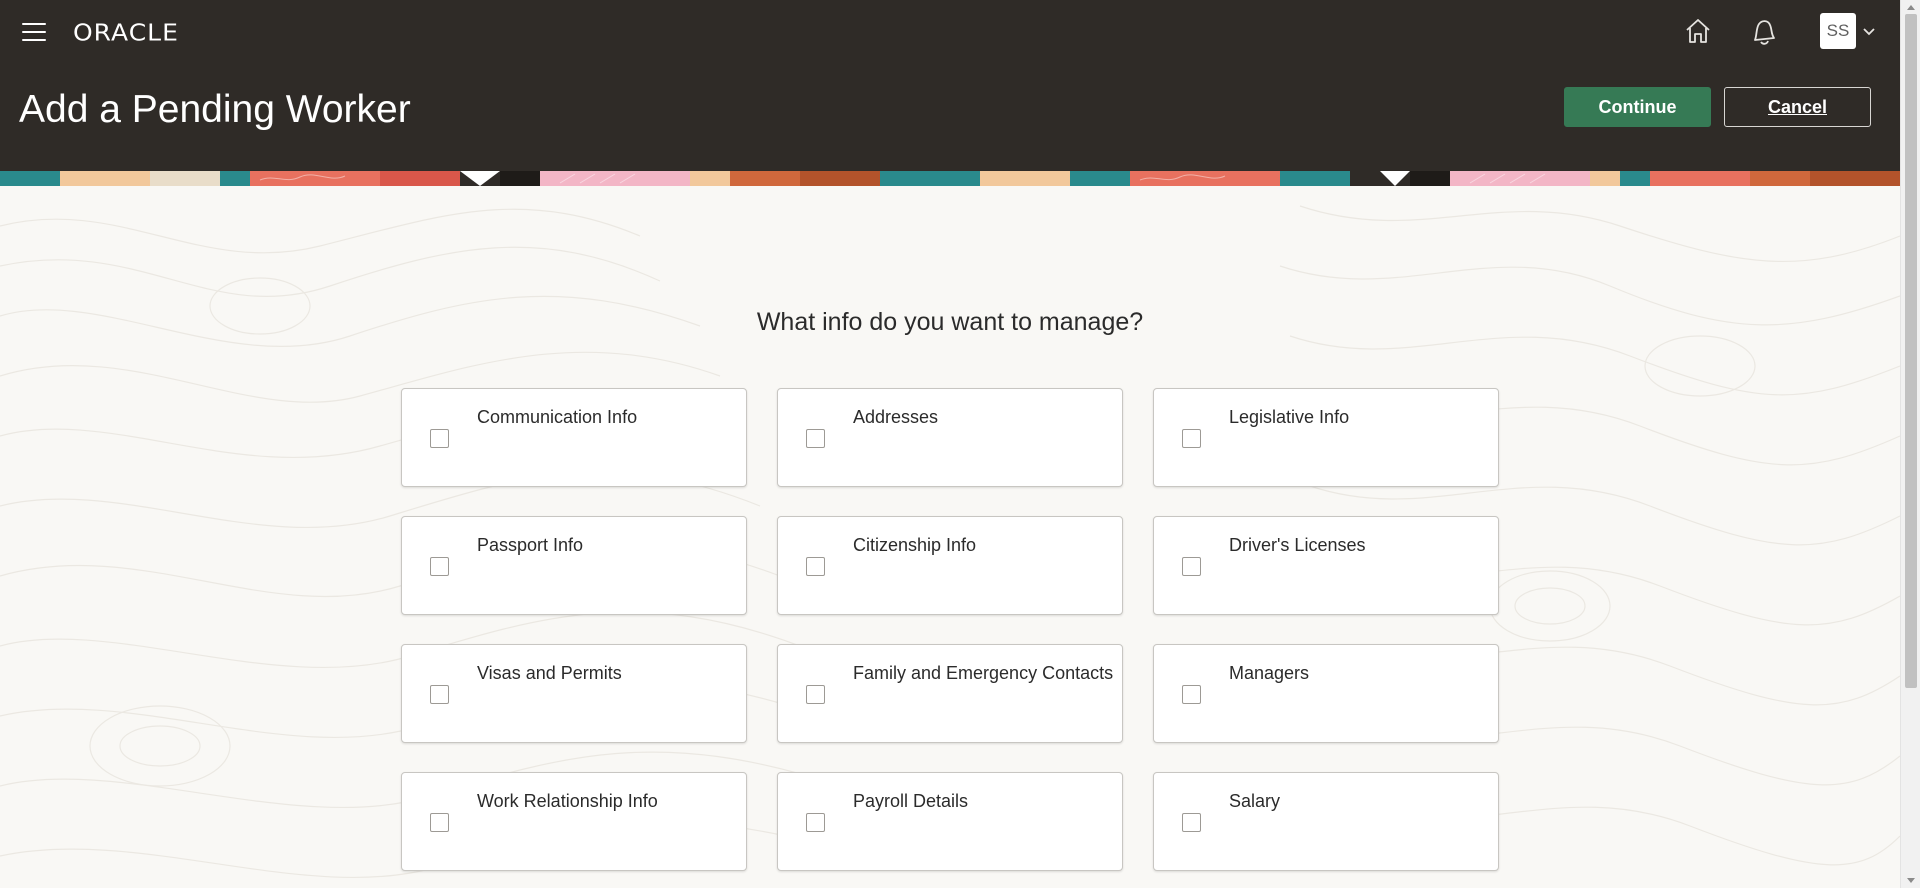 This screenshot has height=888, width=1920. What do you see at coordinates (1255, 801) in the screenshot?
I see `option-label: Salary` at bounding box center [1255, 801].